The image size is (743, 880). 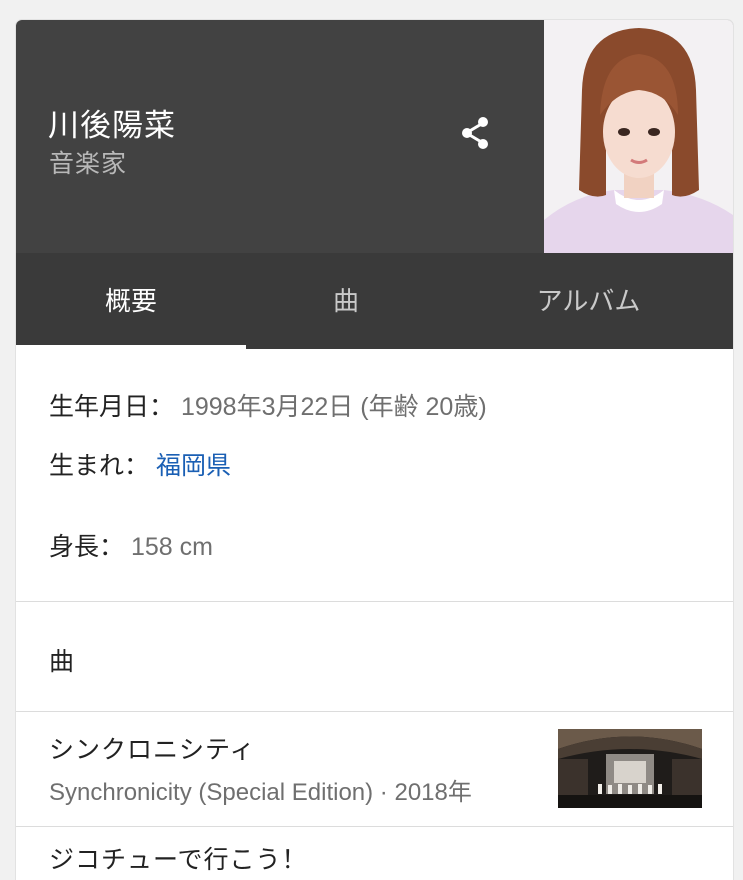 What do you see at coordinates (131, 301) in the screenshot?
I see `tab-overview: 概要` at bounding box center [131, 301].